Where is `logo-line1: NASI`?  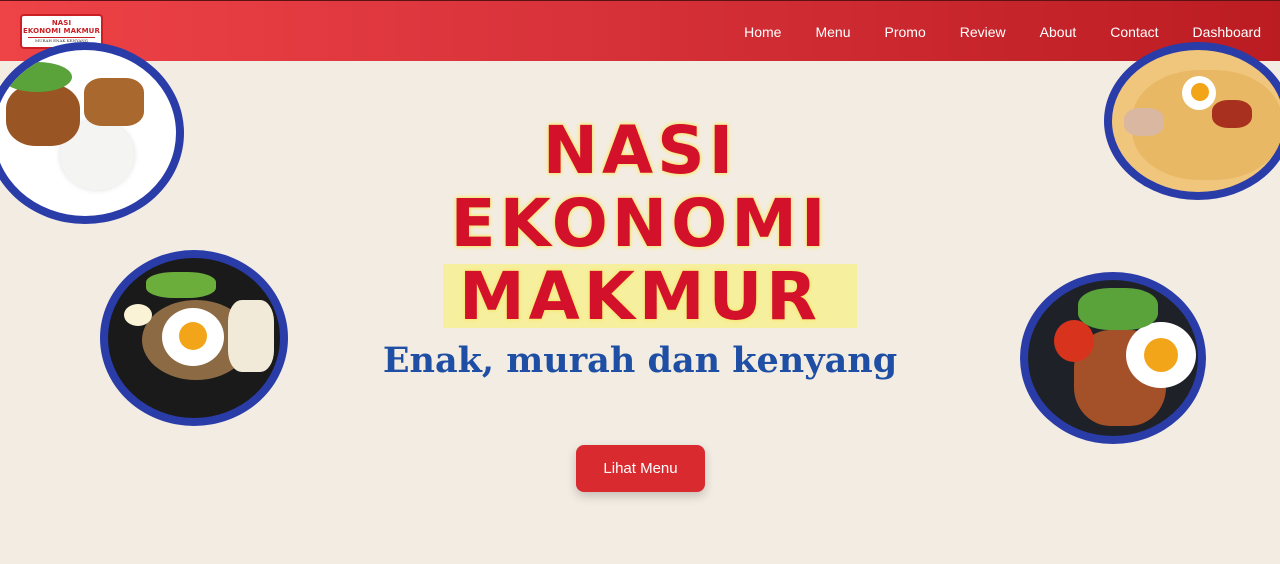 logo-line1: NASI is located at coordinates (61, 23).